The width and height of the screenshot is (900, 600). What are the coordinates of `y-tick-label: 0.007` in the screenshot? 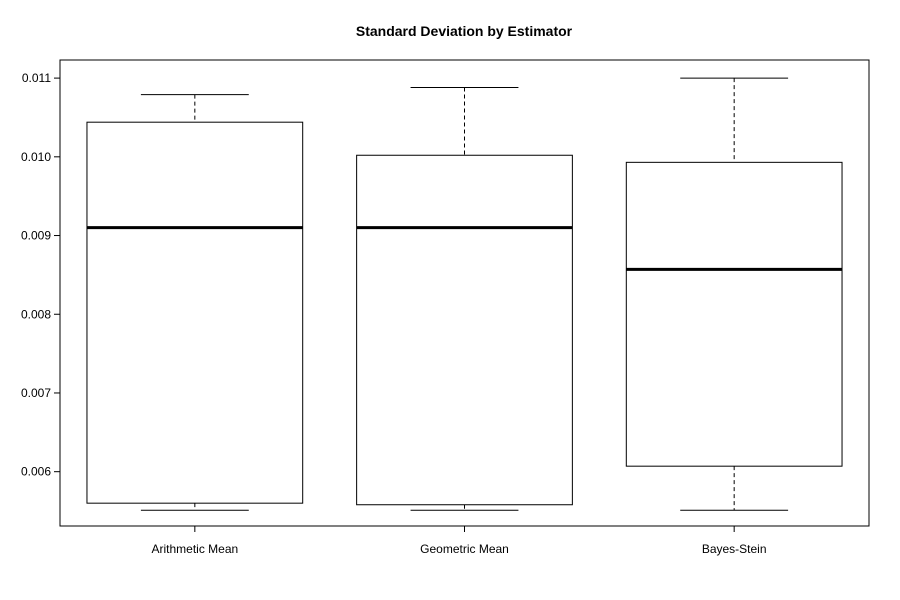 It's located at (36, 393).